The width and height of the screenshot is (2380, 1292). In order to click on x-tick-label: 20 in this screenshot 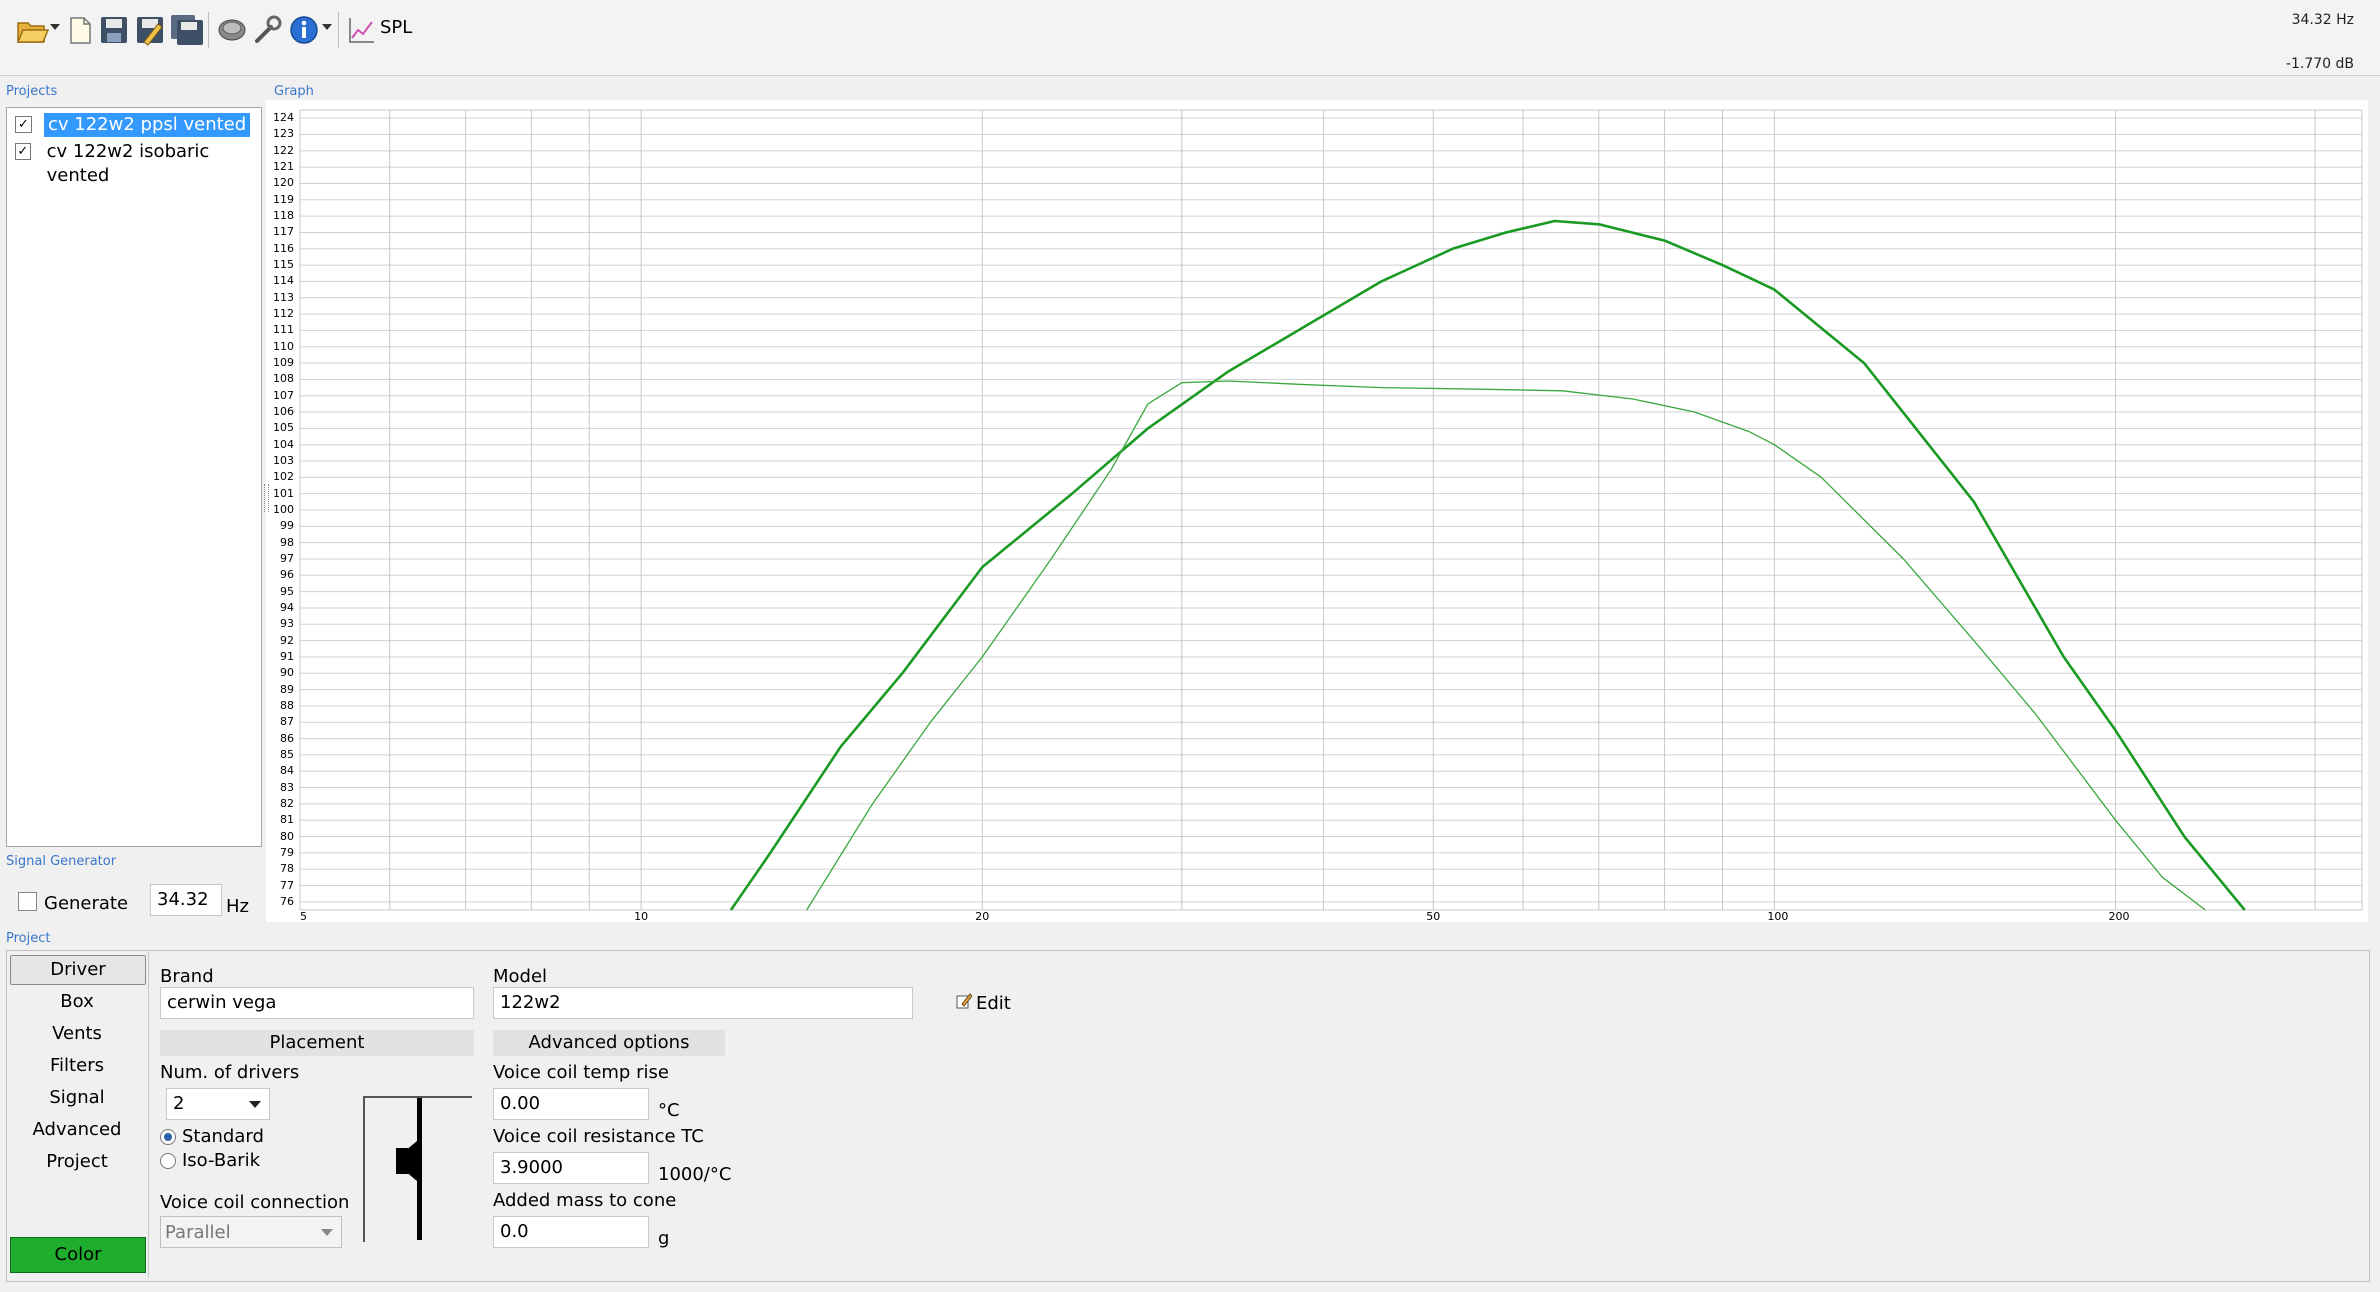, I will do `click(982, 916)`.